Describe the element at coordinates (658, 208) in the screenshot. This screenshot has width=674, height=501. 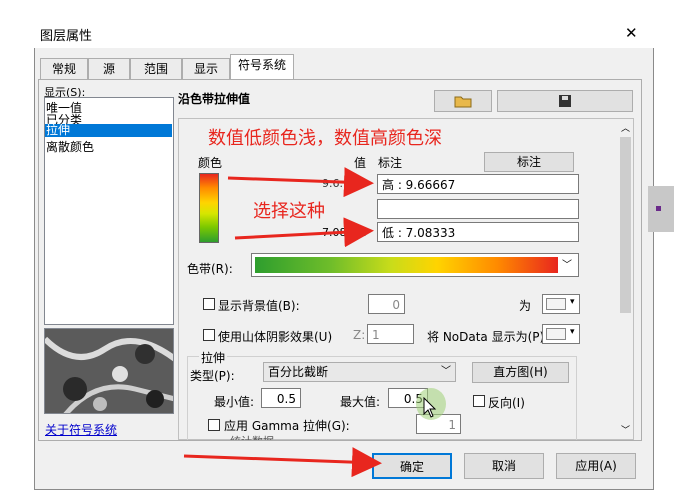
I see `background-dot` at that location.